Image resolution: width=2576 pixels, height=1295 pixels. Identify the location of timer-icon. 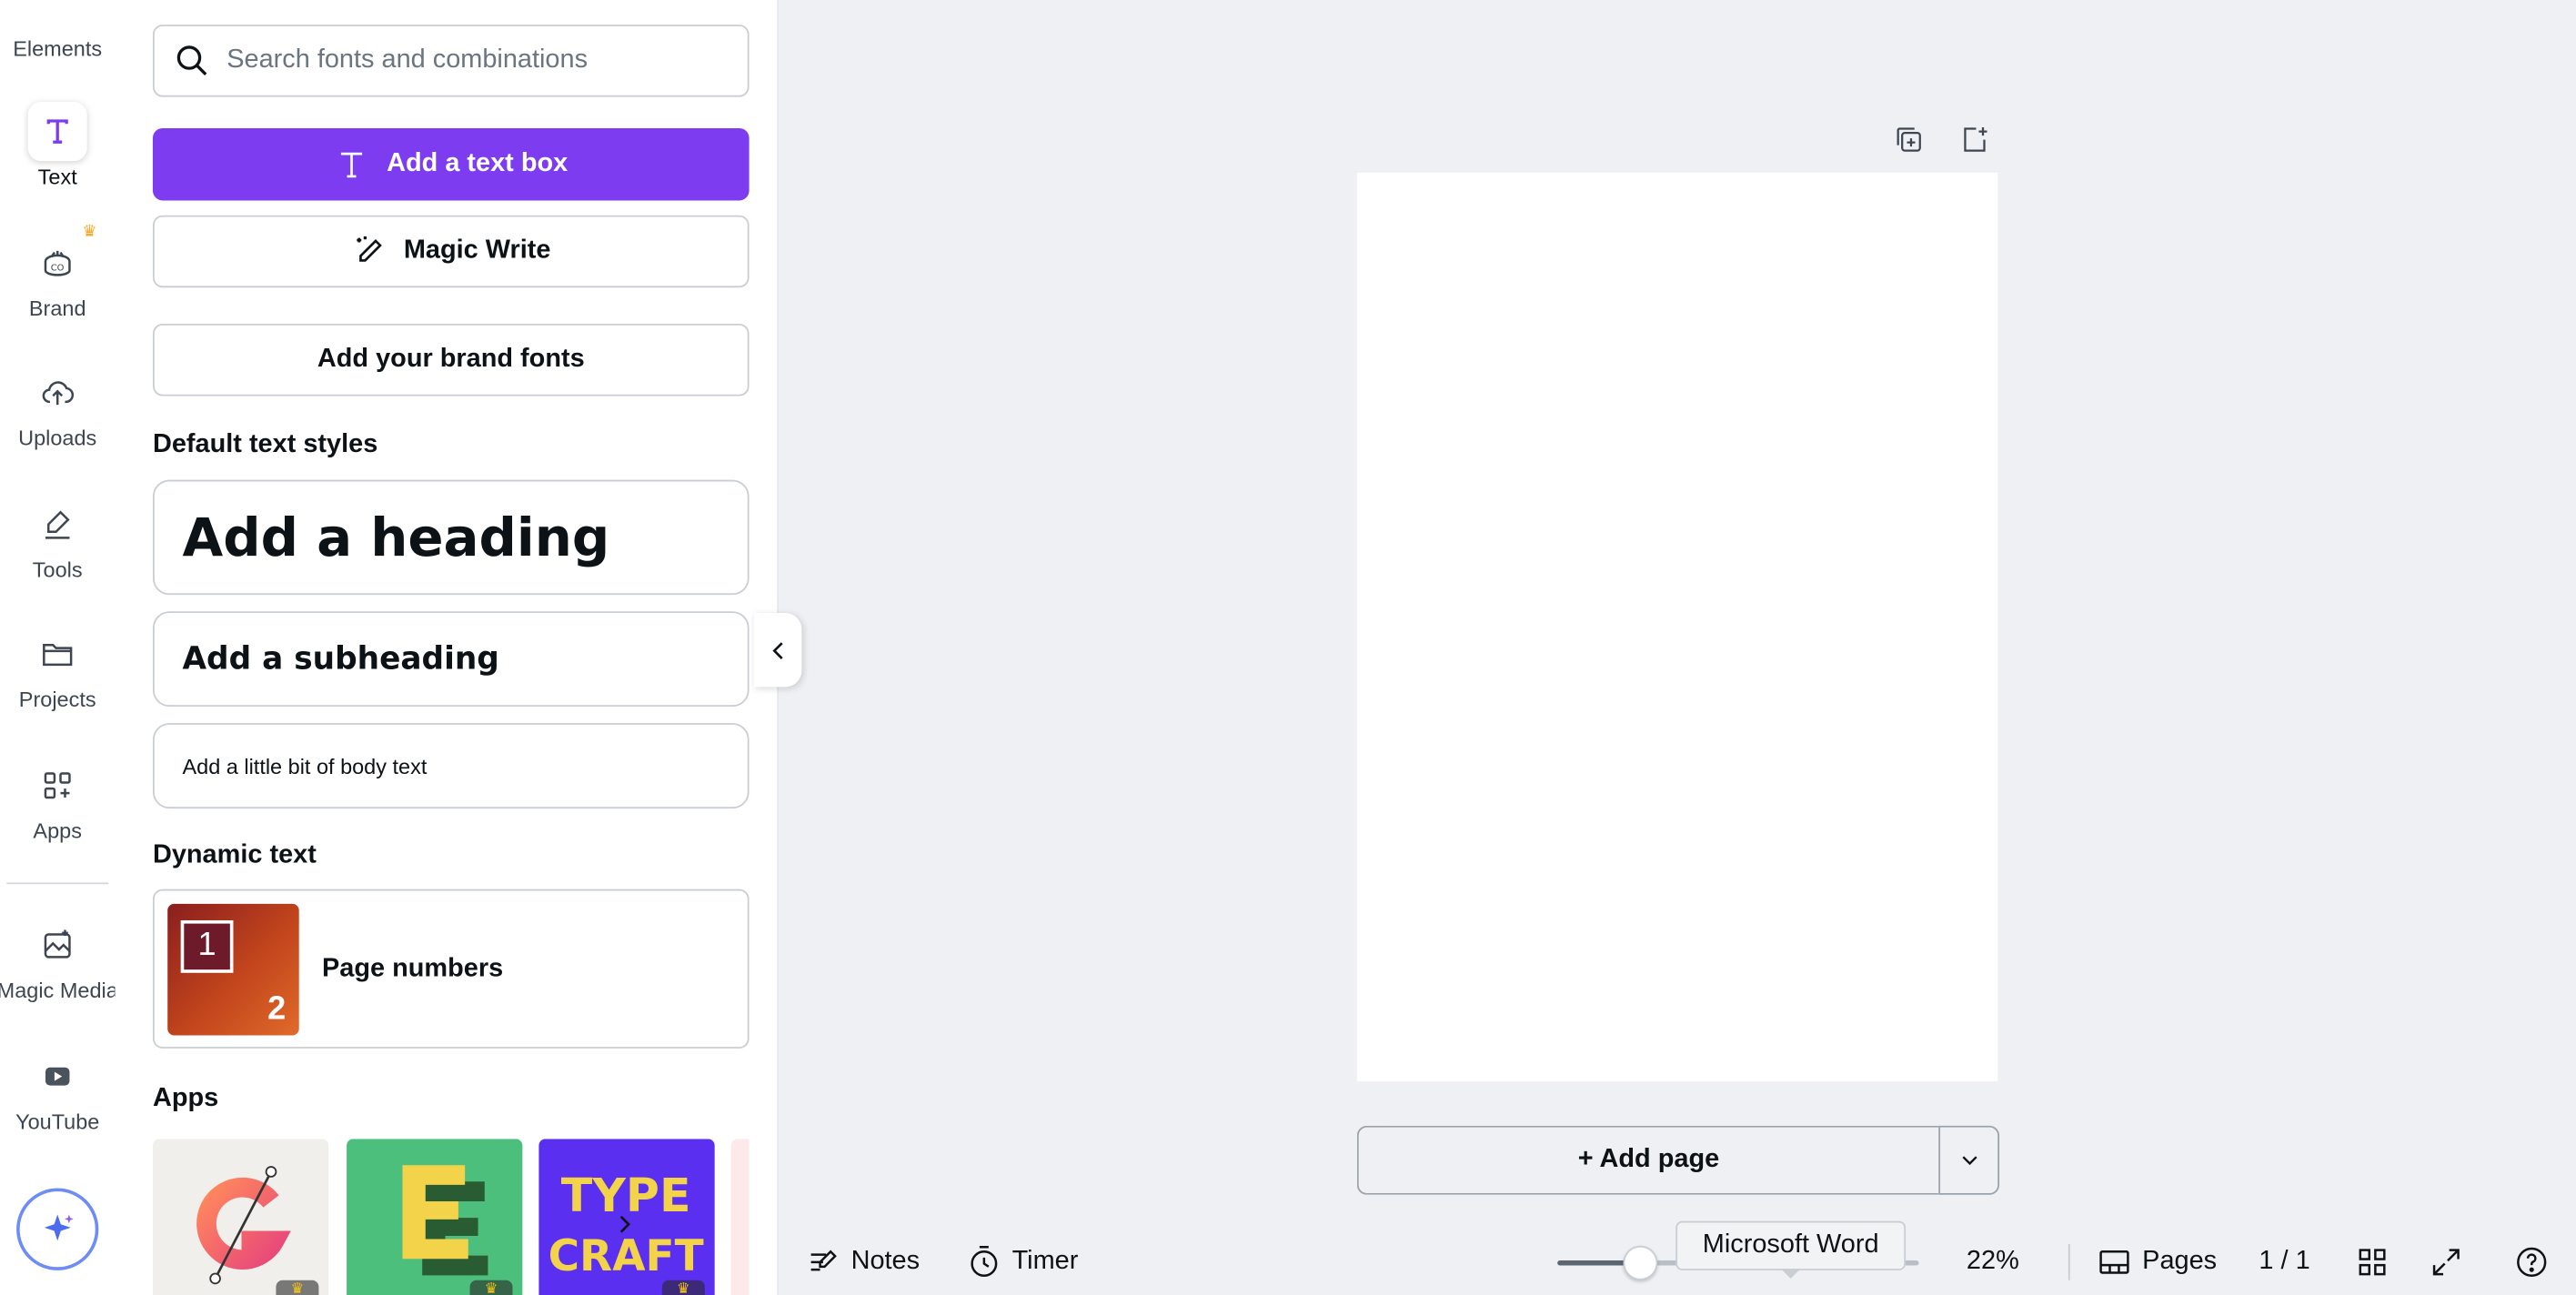
(984, 1262).